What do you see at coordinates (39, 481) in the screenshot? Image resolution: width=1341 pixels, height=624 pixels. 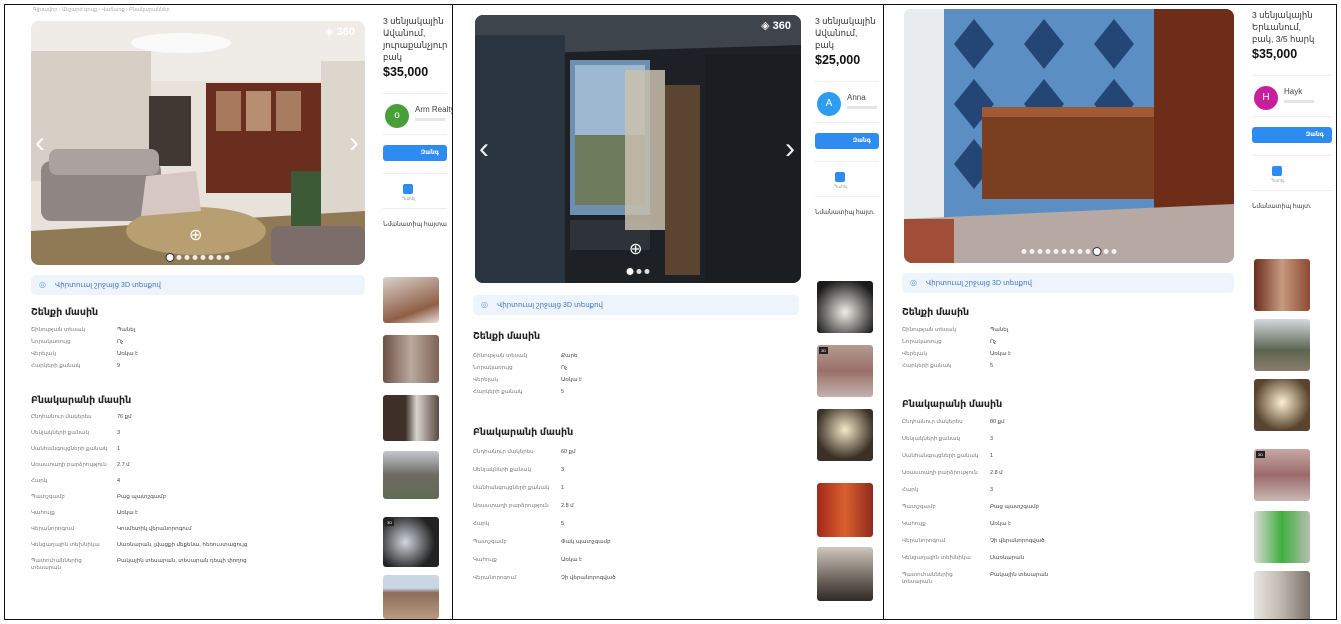 I see `detail-label: Հարկ` at bounding box center [39, 481].